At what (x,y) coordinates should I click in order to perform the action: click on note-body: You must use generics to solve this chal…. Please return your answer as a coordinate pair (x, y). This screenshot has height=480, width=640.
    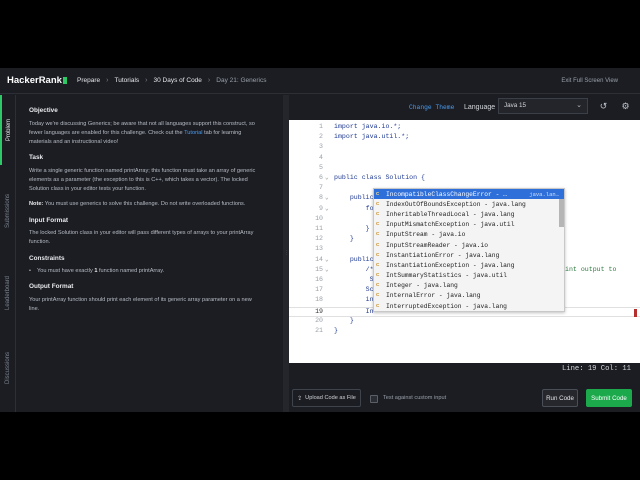
    Looking at the image, I should click on (144, 204).